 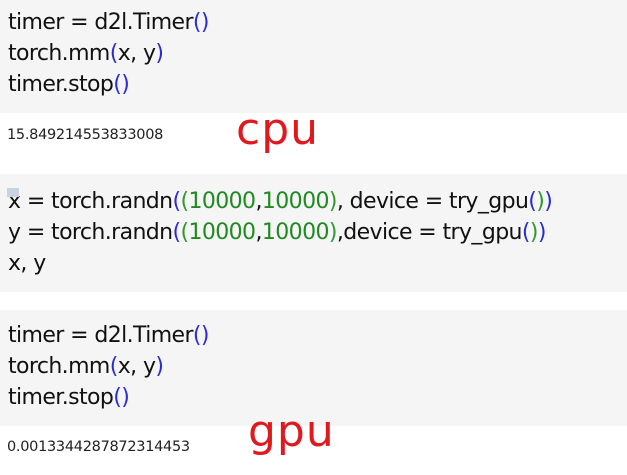 What do you see at coordinates (85, 135) in the screenshot?
I see `cell-output-cpu-time: 15.849214553833008` at bounding box center [85, 135].